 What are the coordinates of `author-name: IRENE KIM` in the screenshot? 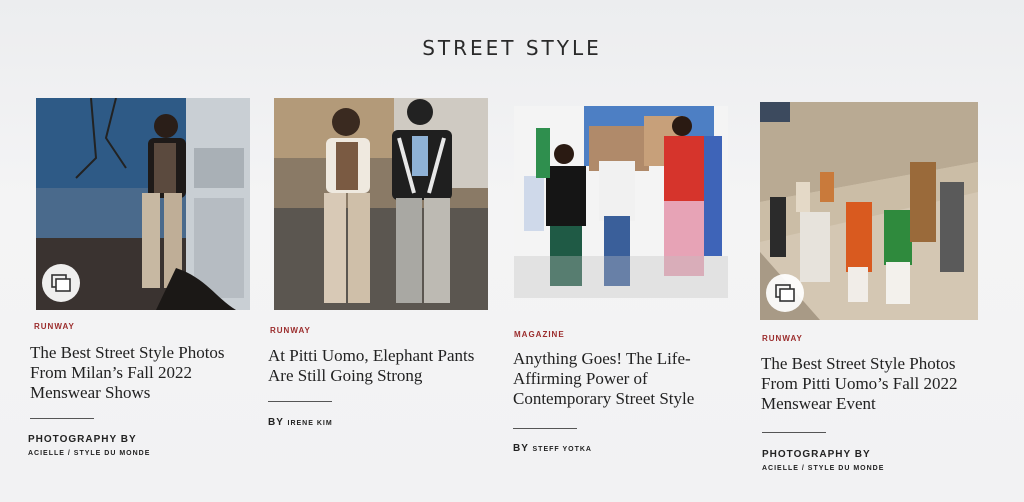 It's located at (310, 423).